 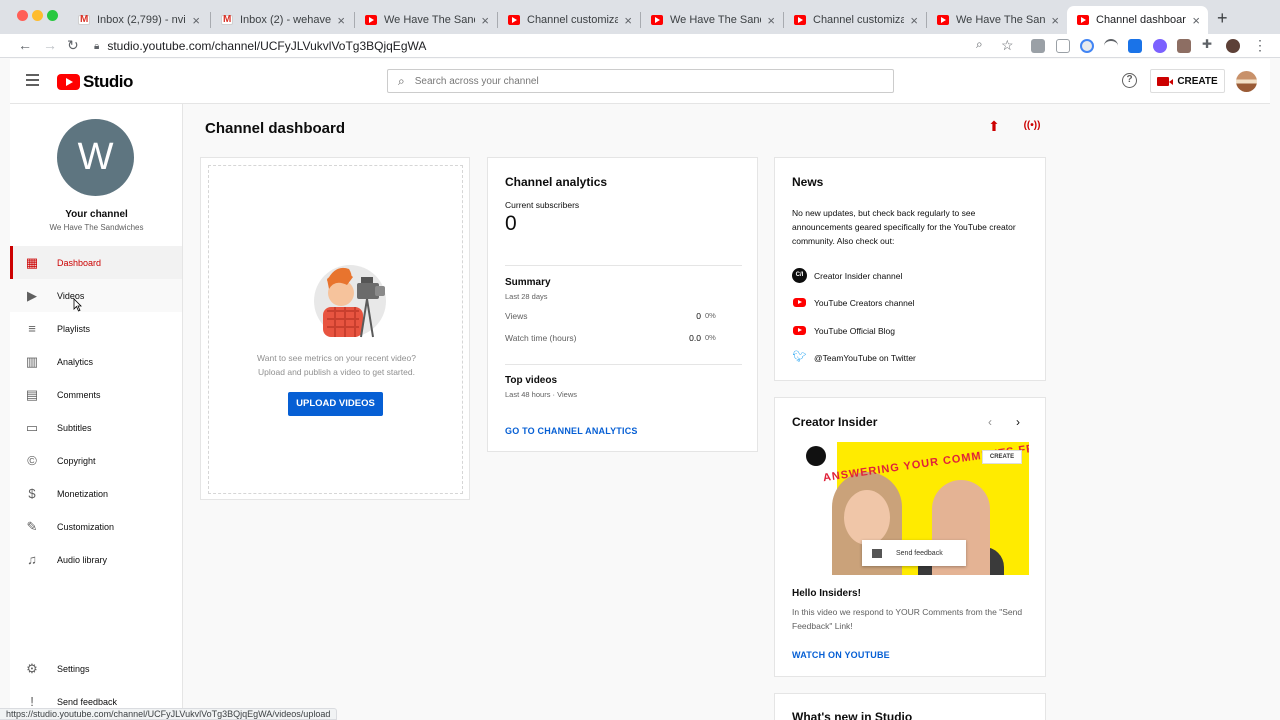 I want to click on youtube-creators-link: YouTube Creators channel, so click(x=853, y=302).